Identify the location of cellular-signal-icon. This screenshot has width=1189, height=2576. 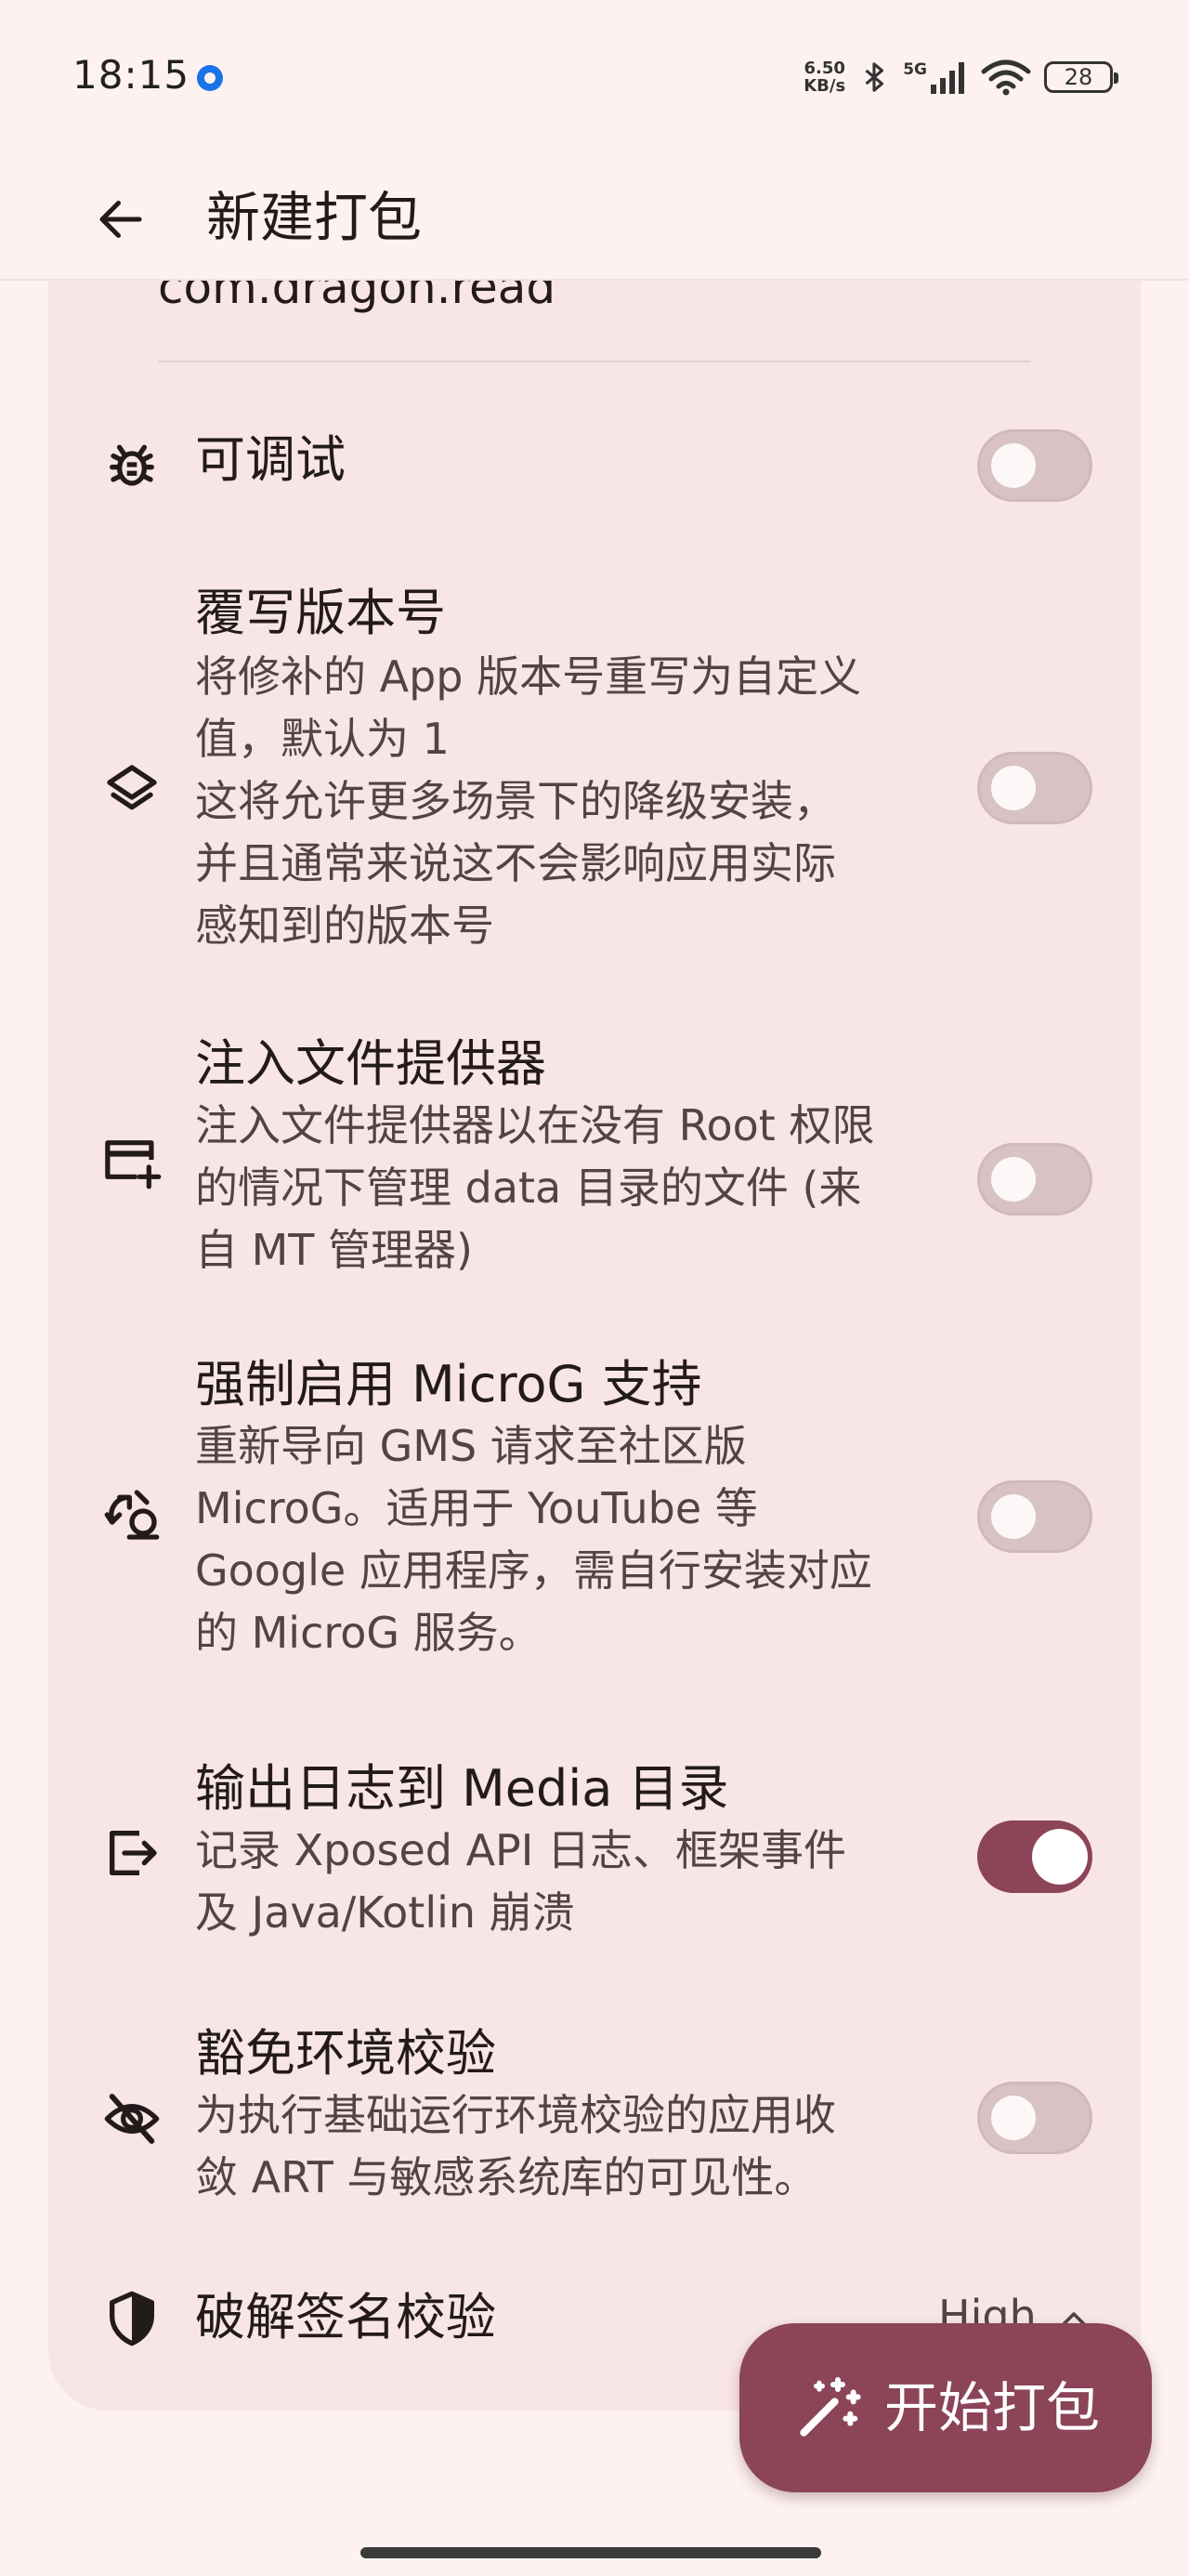
(947, 78).